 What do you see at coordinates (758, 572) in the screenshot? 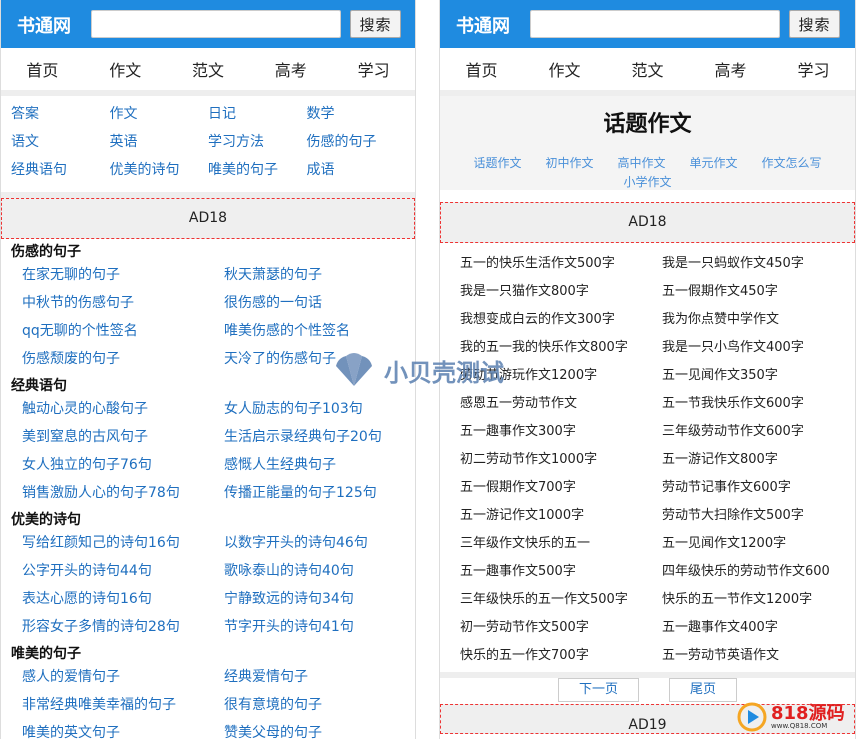
I see `essay-link: 四年级快乐的劳动节作文600` at bounding box center [758, 572].